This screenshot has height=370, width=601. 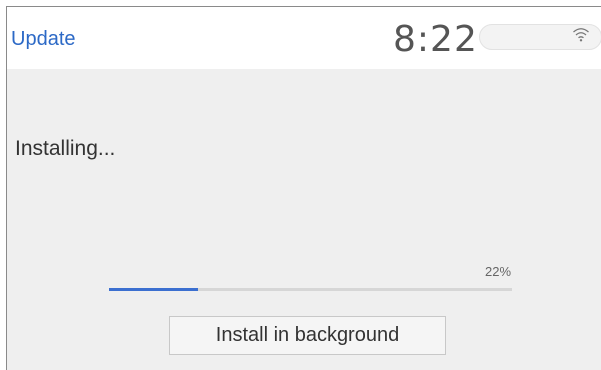 I want to click on progress-percent-label: 22%, so click(x=498, y=271).